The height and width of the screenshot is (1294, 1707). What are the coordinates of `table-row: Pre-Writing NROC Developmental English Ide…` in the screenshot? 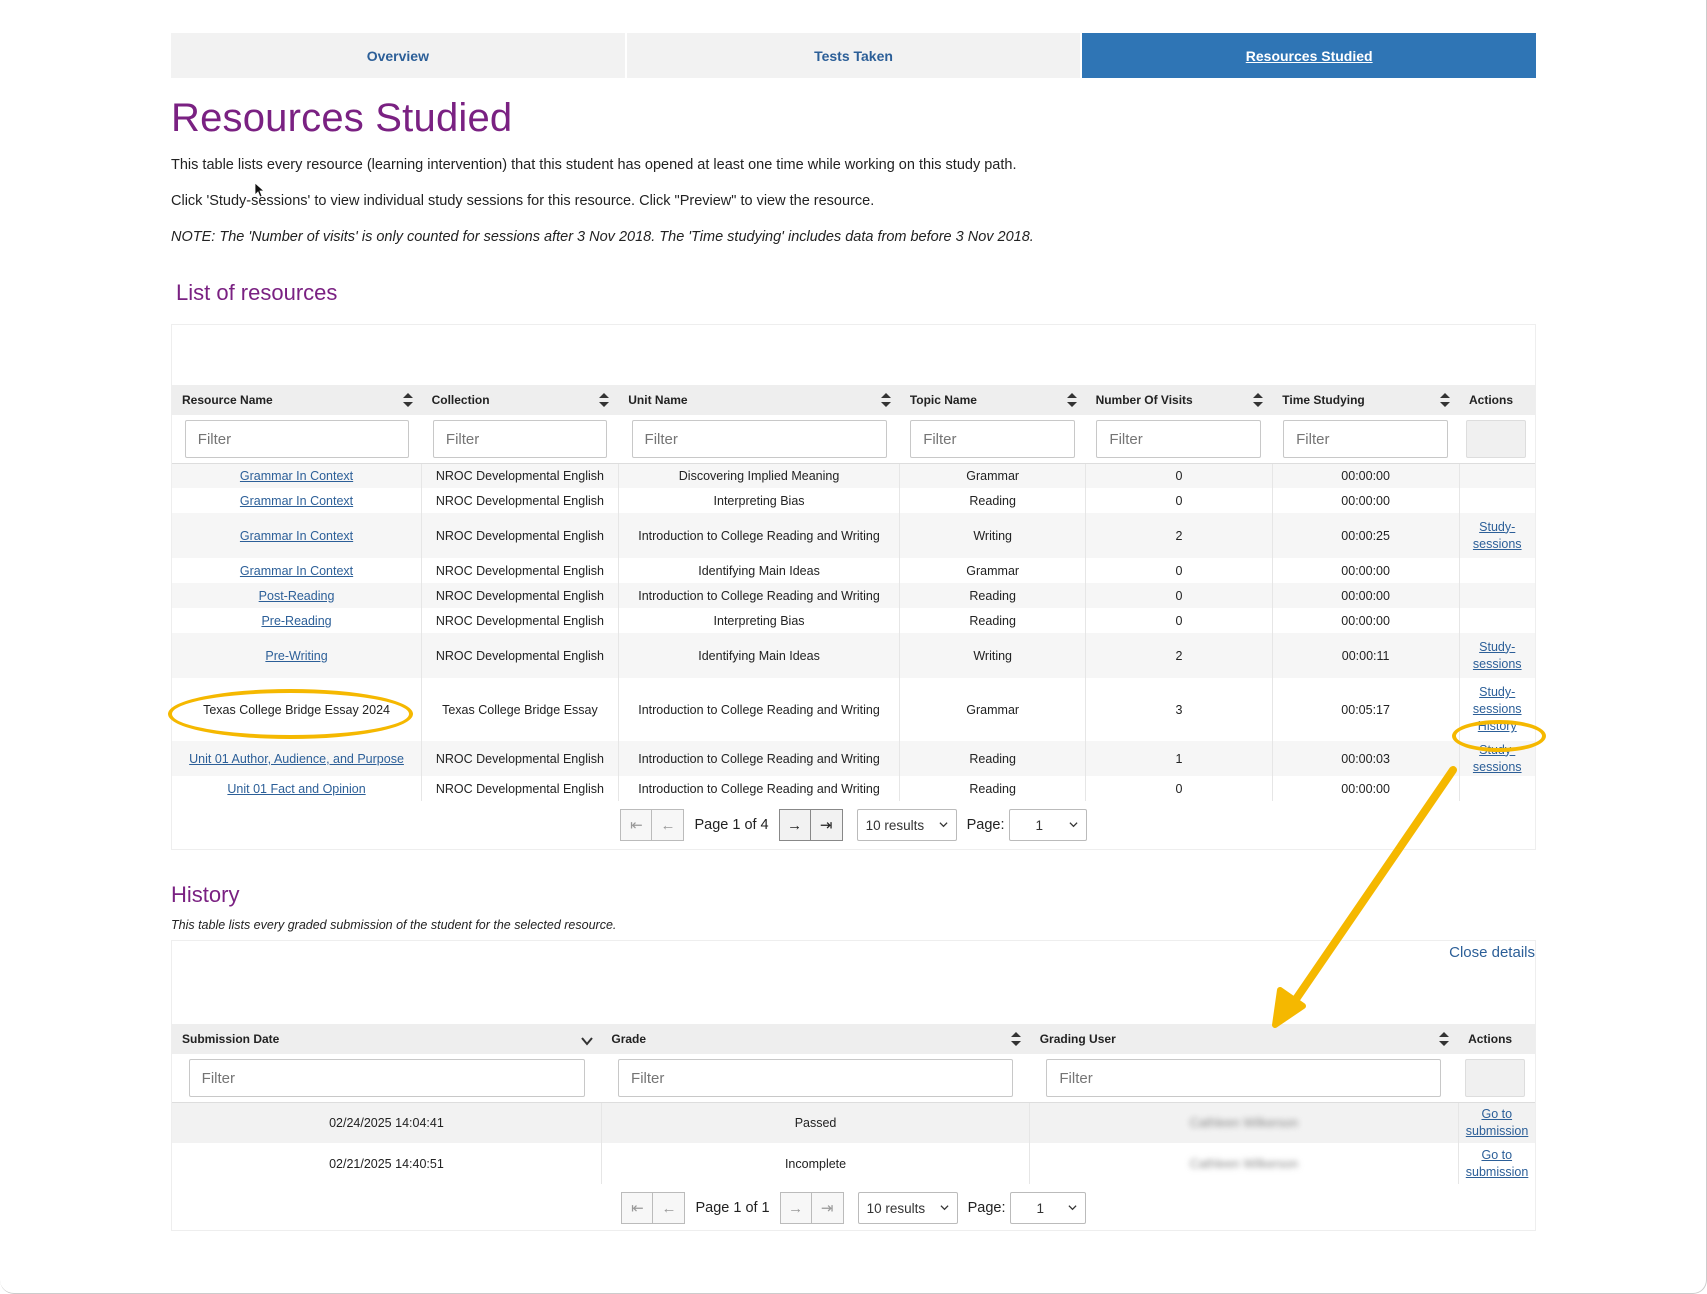 It's located at (853, 656).